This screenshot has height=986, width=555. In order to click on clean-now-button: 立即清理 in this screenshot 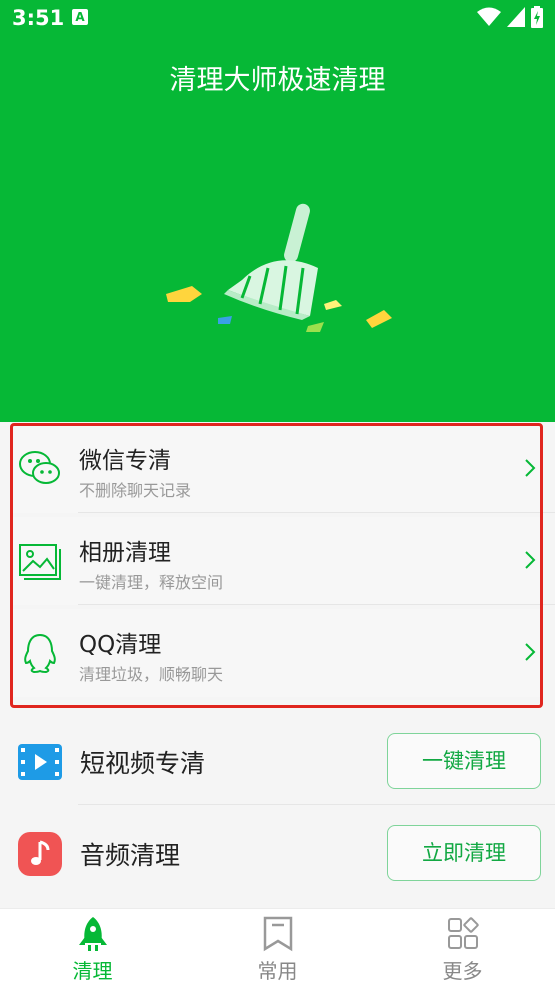, I will do `click(464, 853)`.